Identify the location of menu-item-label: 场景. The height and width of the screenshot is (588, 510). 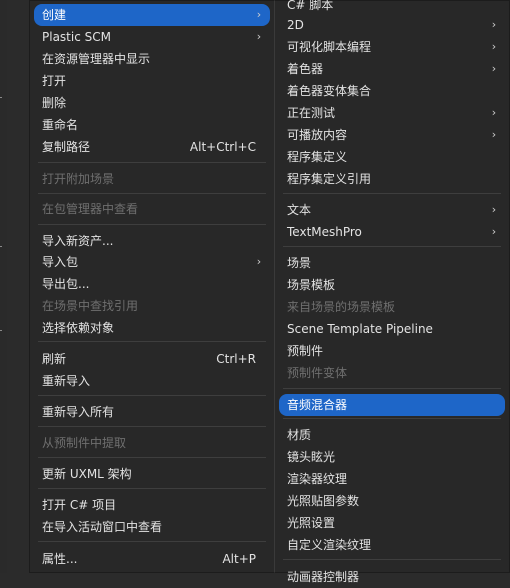
(299, 263).